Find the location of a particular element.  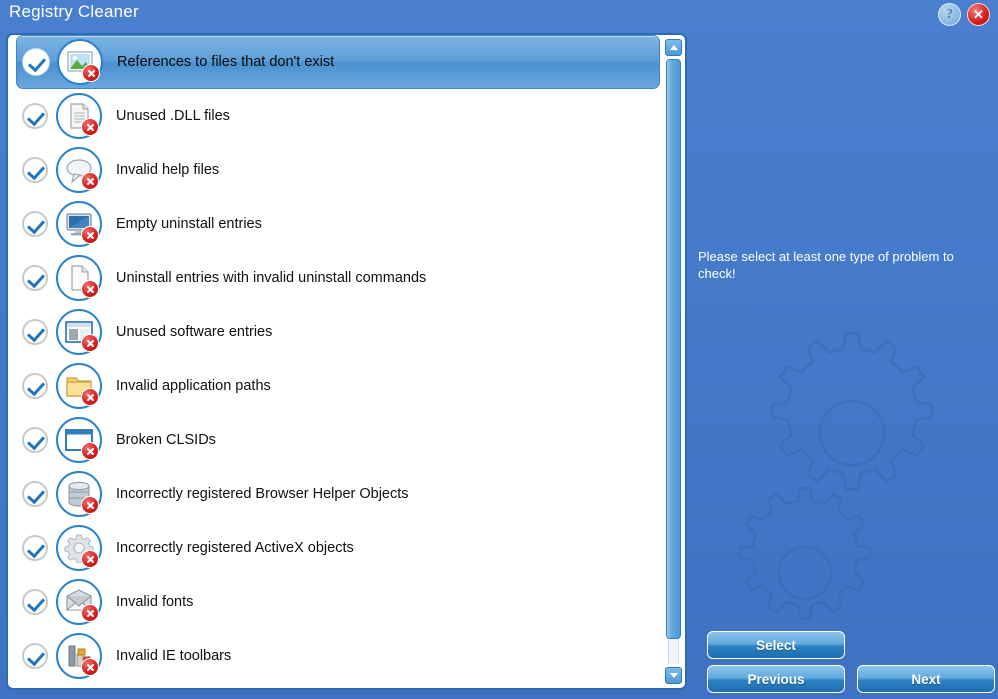

window-app-icon is located at coordinates (79, 332).